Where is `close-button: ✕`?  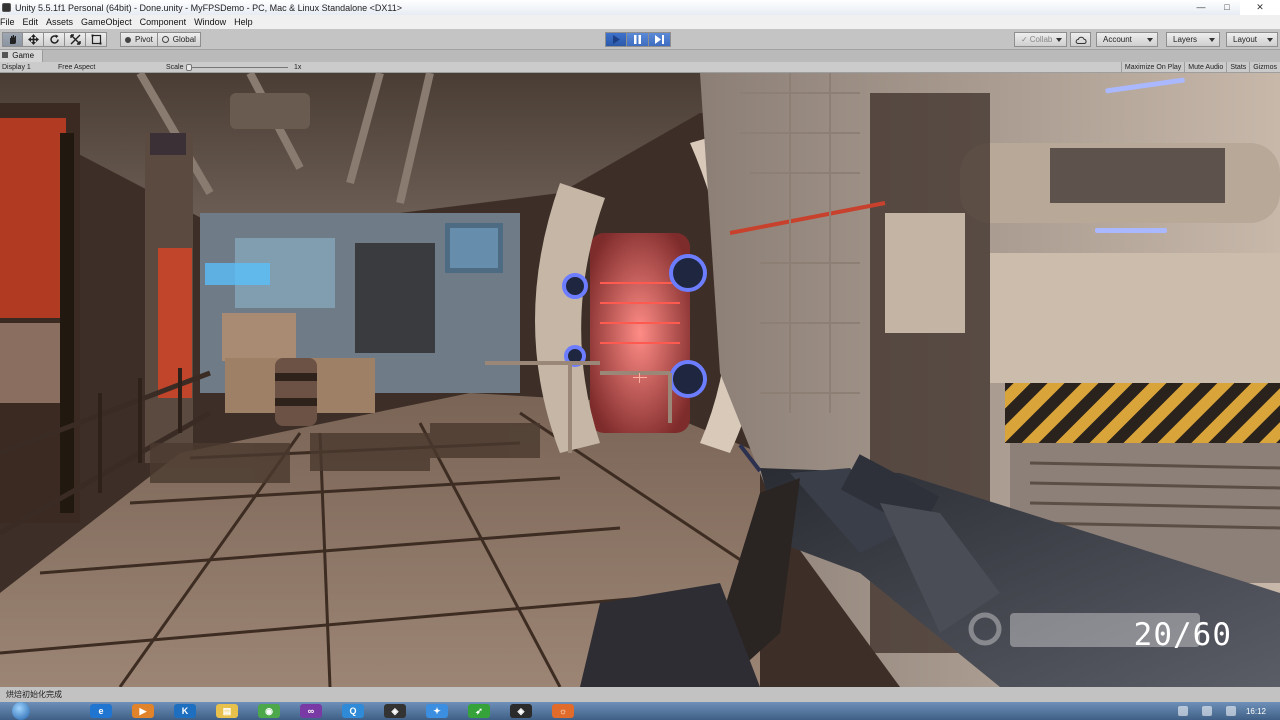 close-button: ✕ is located at coordinates (1260, 7).